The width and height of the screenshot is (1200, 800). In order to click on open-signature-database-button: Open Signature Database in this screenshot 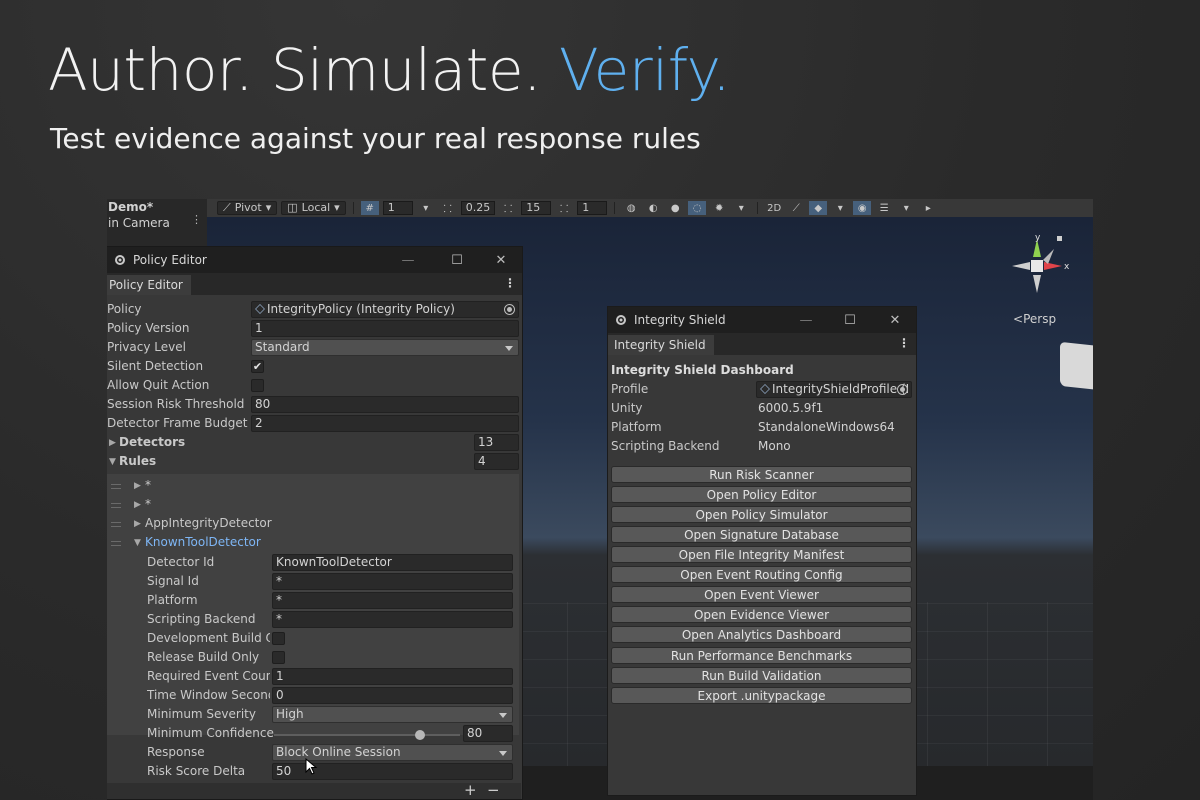, I will do `click(761, 534)`.